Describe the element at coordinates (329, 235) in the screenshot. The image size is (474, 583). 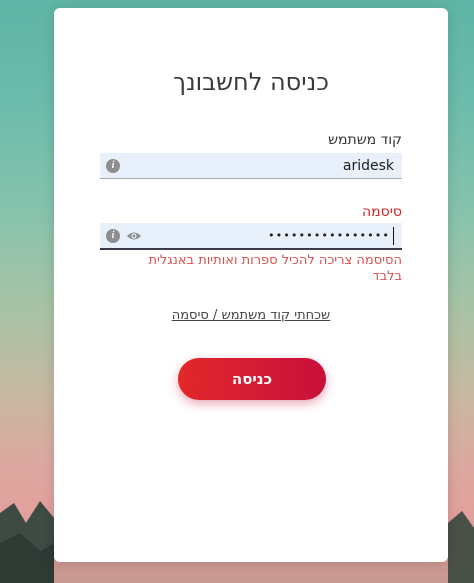
I see `password-value: ••••••••••••••••` at that location.